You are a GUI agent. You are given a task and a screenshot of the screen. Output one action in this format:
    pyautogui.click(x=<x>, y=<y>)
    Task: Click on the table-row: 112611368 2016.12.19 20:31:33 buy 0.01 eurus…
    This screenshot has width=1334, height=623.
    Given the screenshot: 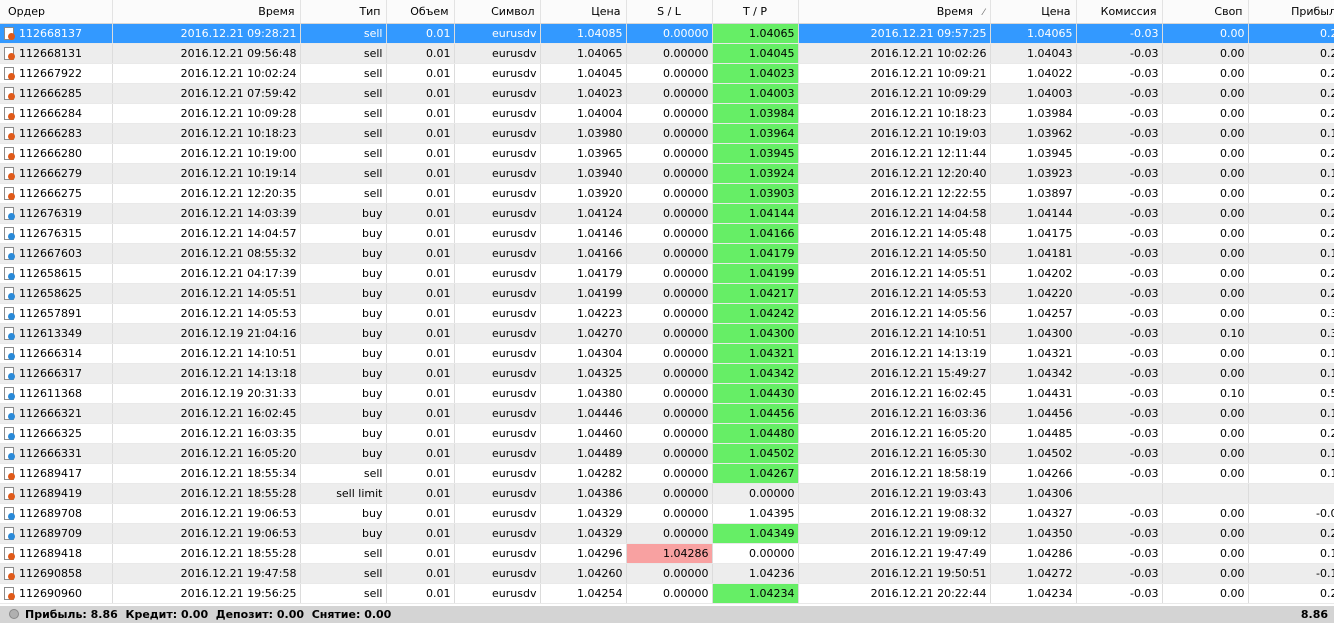 What is the action you would take?
    pyautogui.click(x=667, y=393)
    